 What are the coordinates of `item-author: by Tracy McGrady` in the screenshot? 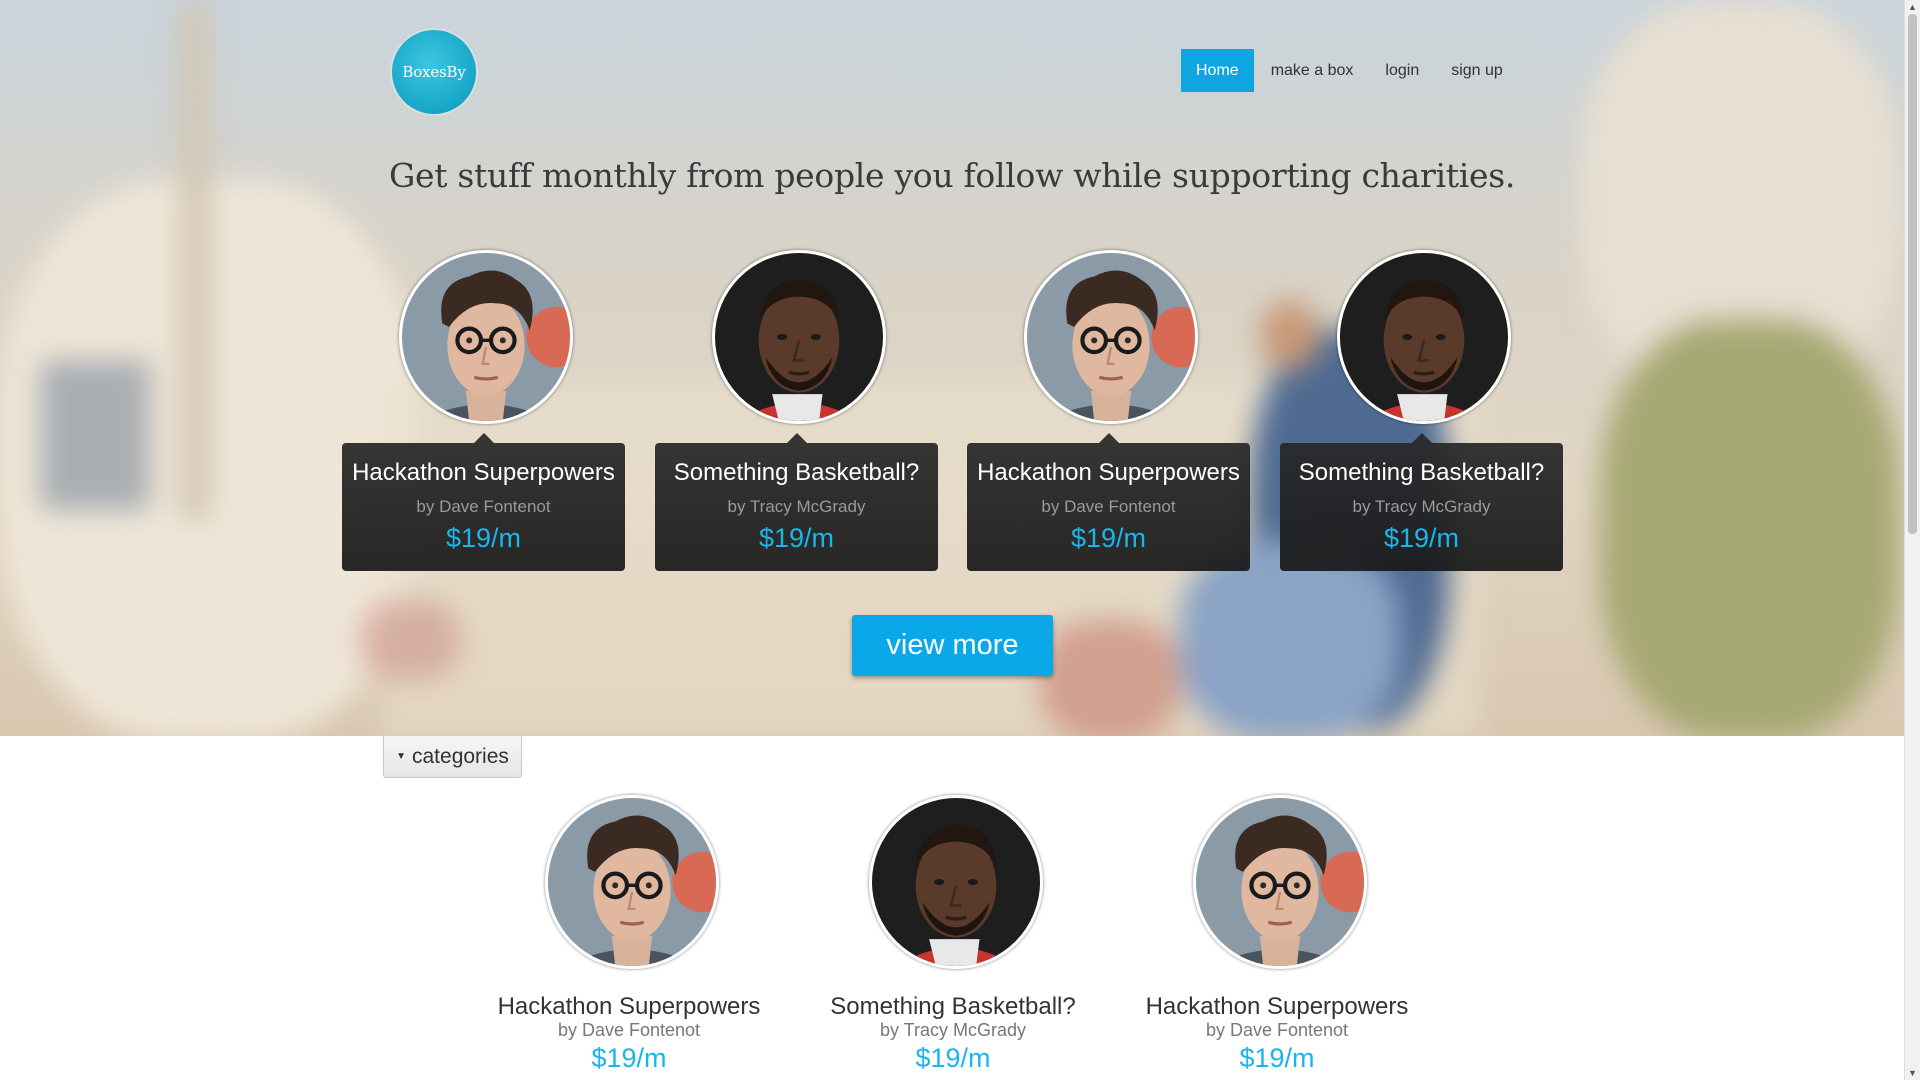 It's located at (953, 1030).